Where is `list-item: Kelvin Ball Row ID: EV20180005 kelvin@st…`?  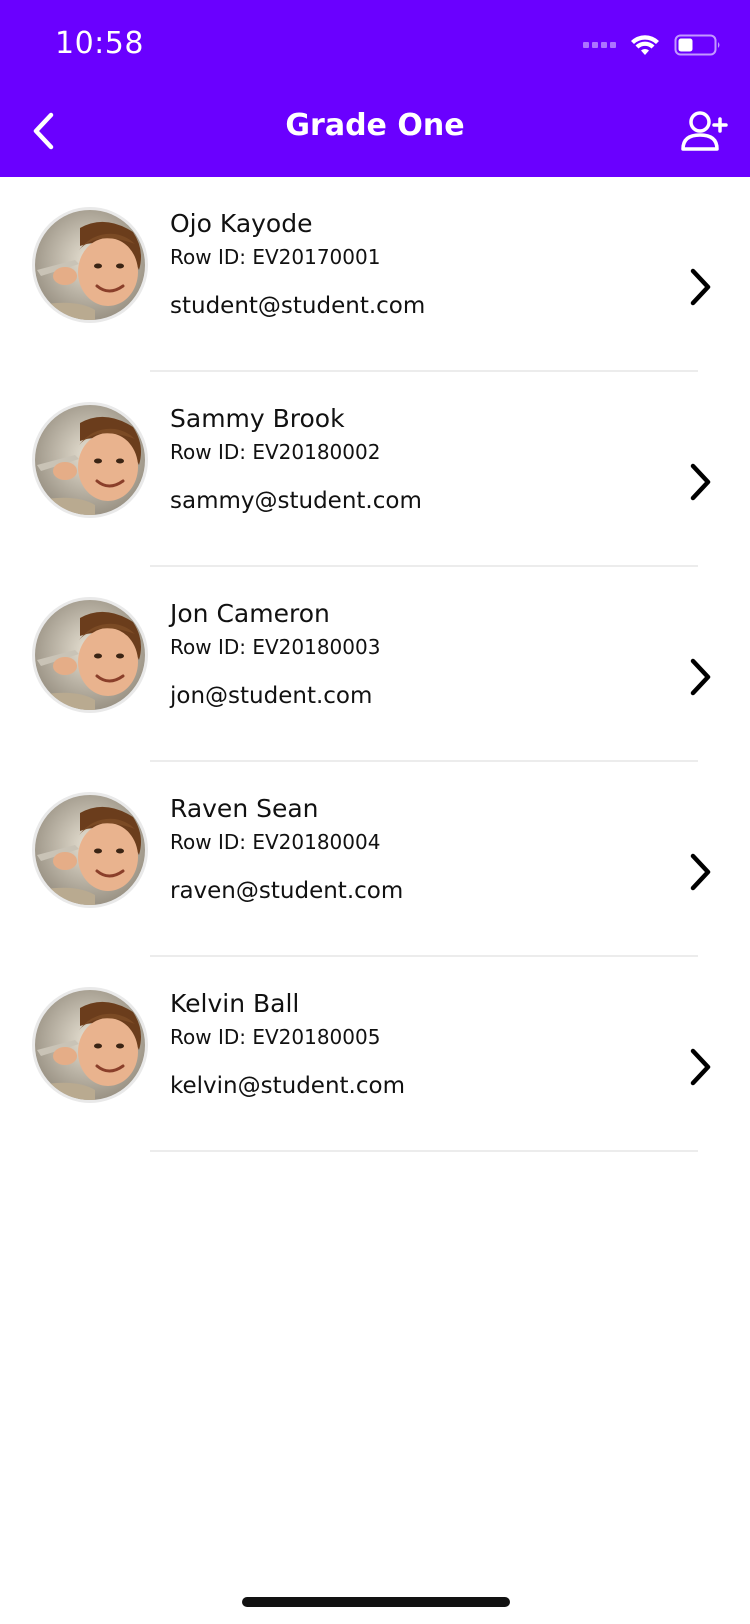 list-item: Kelvin Ball Row ID: EV20180005 kelvin@st… is located at coordinates (375, 1054).